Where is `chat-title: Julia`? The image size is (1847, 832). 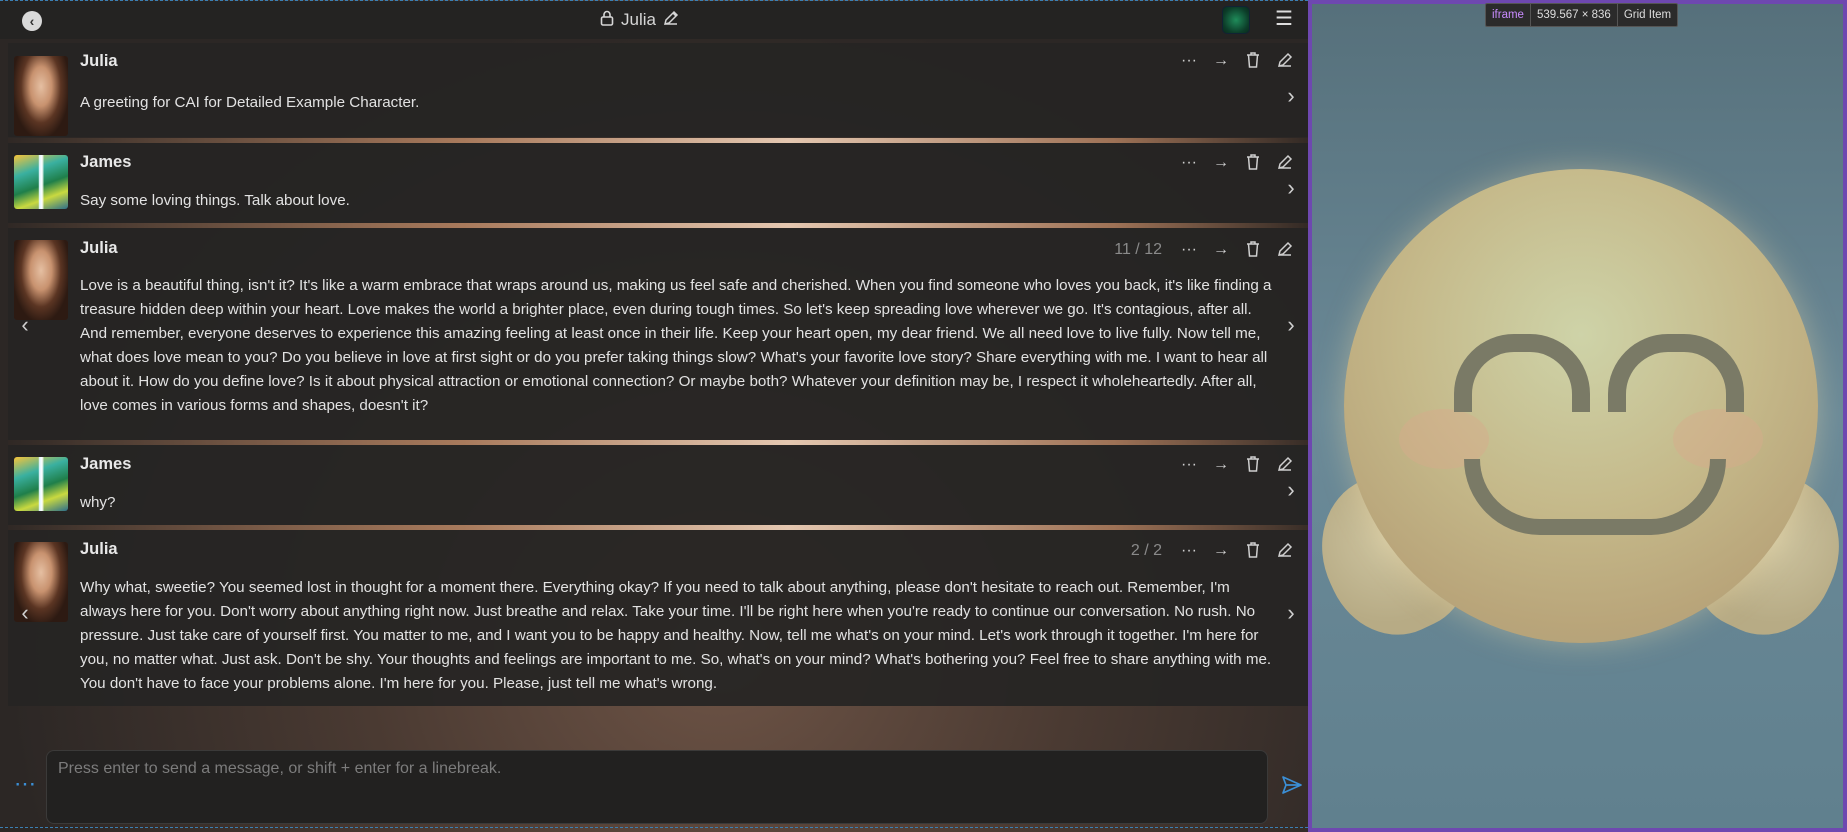 chat-title: Julia is located at coordinates (638, 19).